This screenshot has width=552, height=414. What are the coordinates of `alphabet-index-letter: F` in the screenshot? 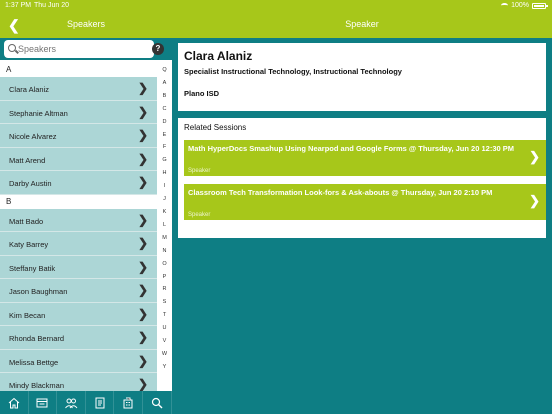 It's located at (164, 147).